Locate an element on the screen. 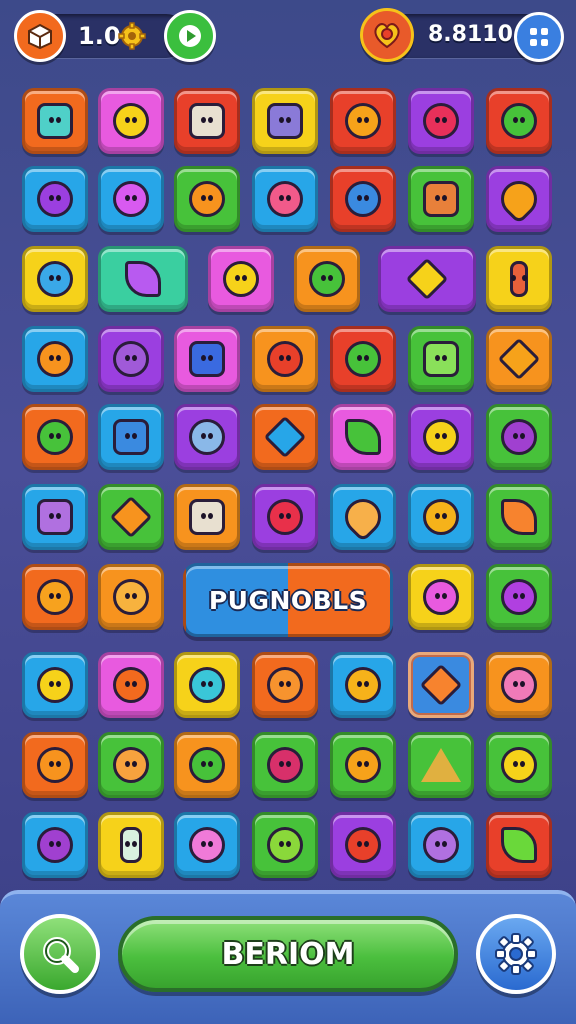 The height and width of the screenshot is (1024, 576). tile-gear is located at coordinates (207, 437).